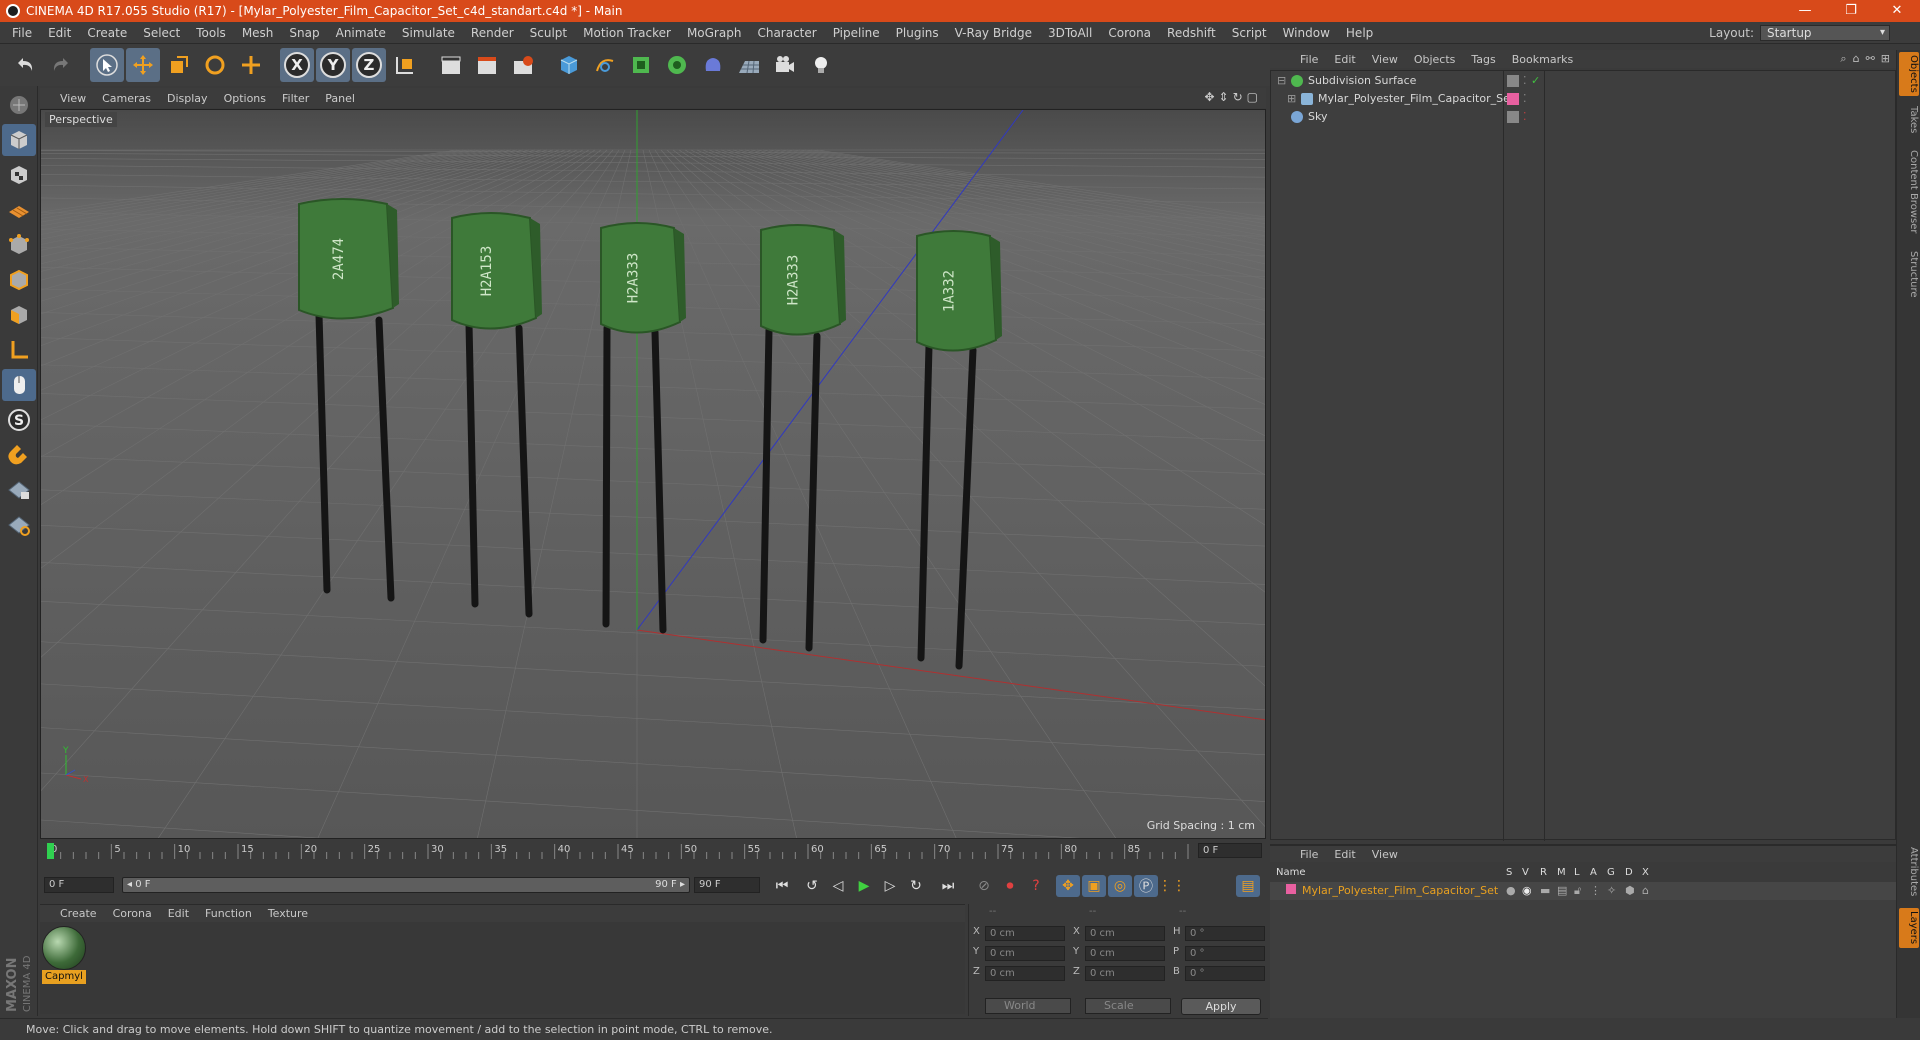 This screenshot has height=1040, width=1920. I want to click on layer-generators-icon: ✧, so click(1611, 890).